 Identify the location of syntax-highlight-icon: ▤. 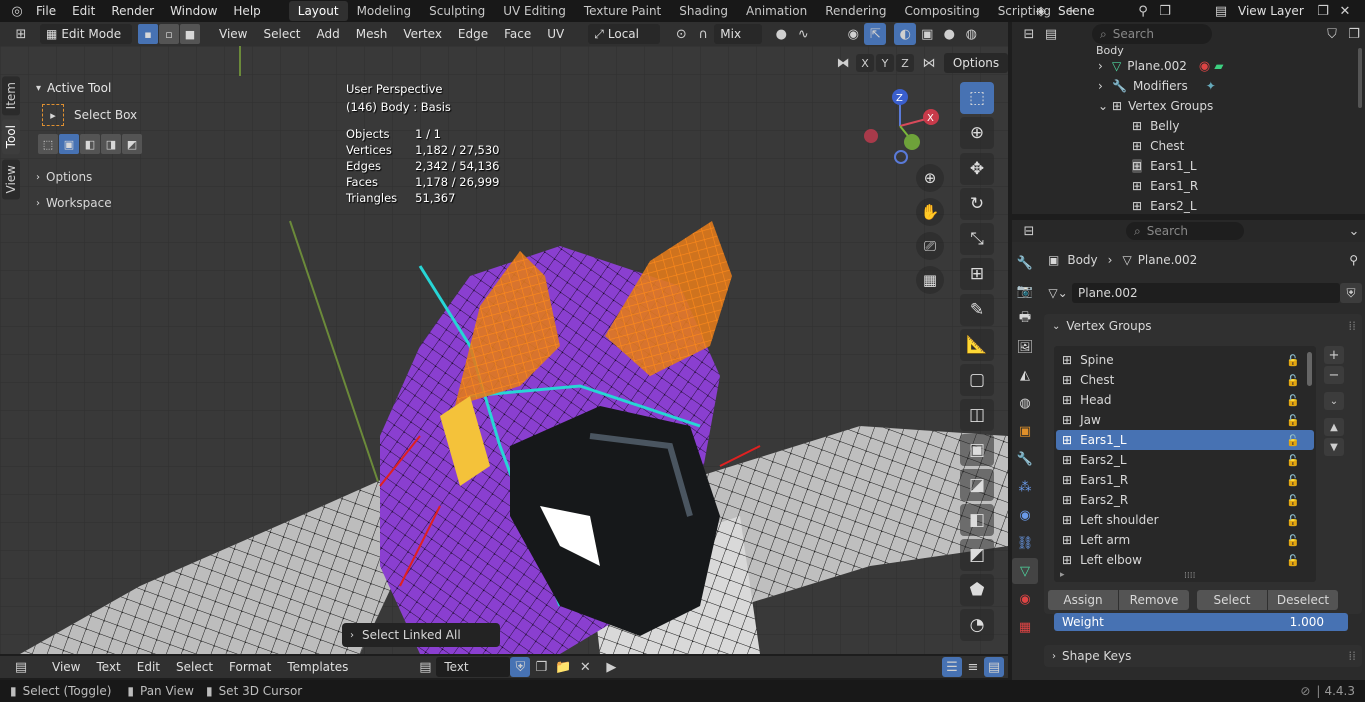
(994, 667).